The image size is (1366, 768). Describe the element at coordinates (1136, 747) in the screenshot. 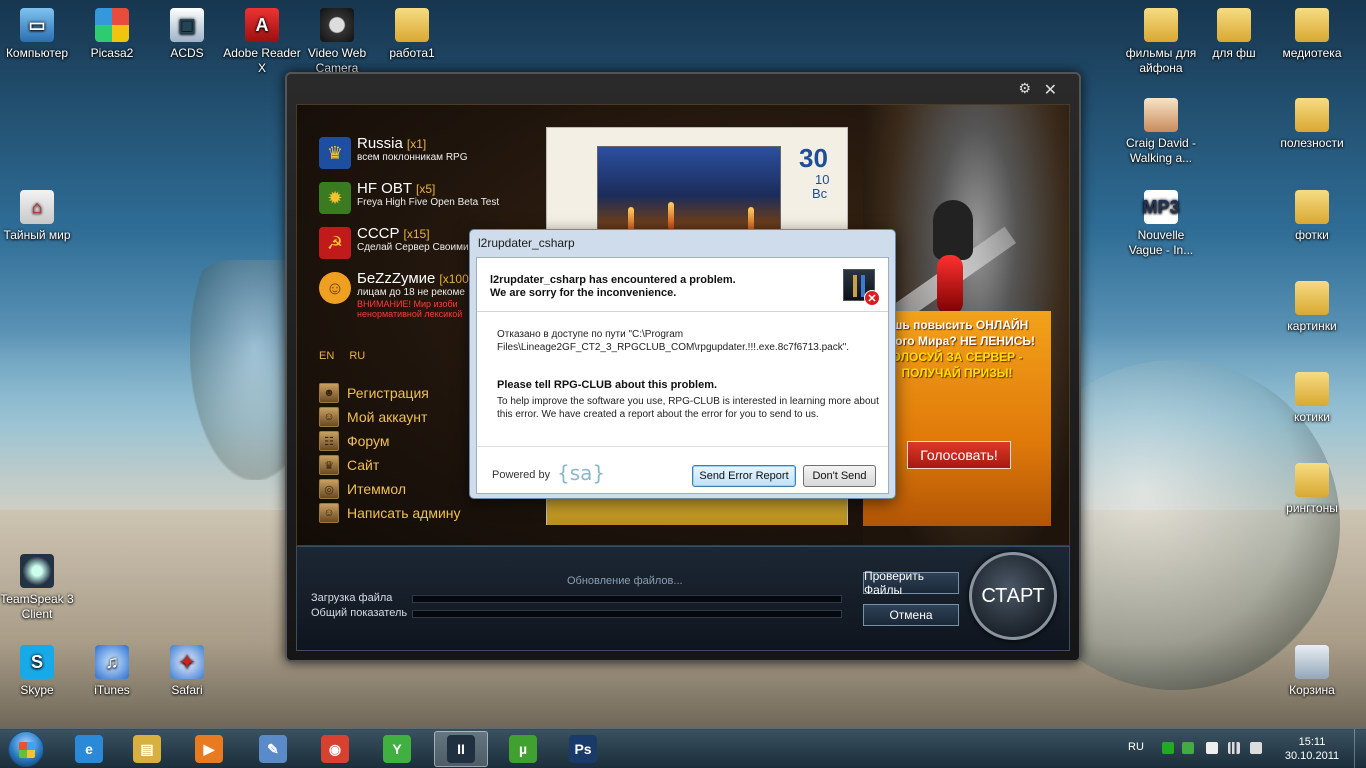

I see `language-indicator: RU` at that location.